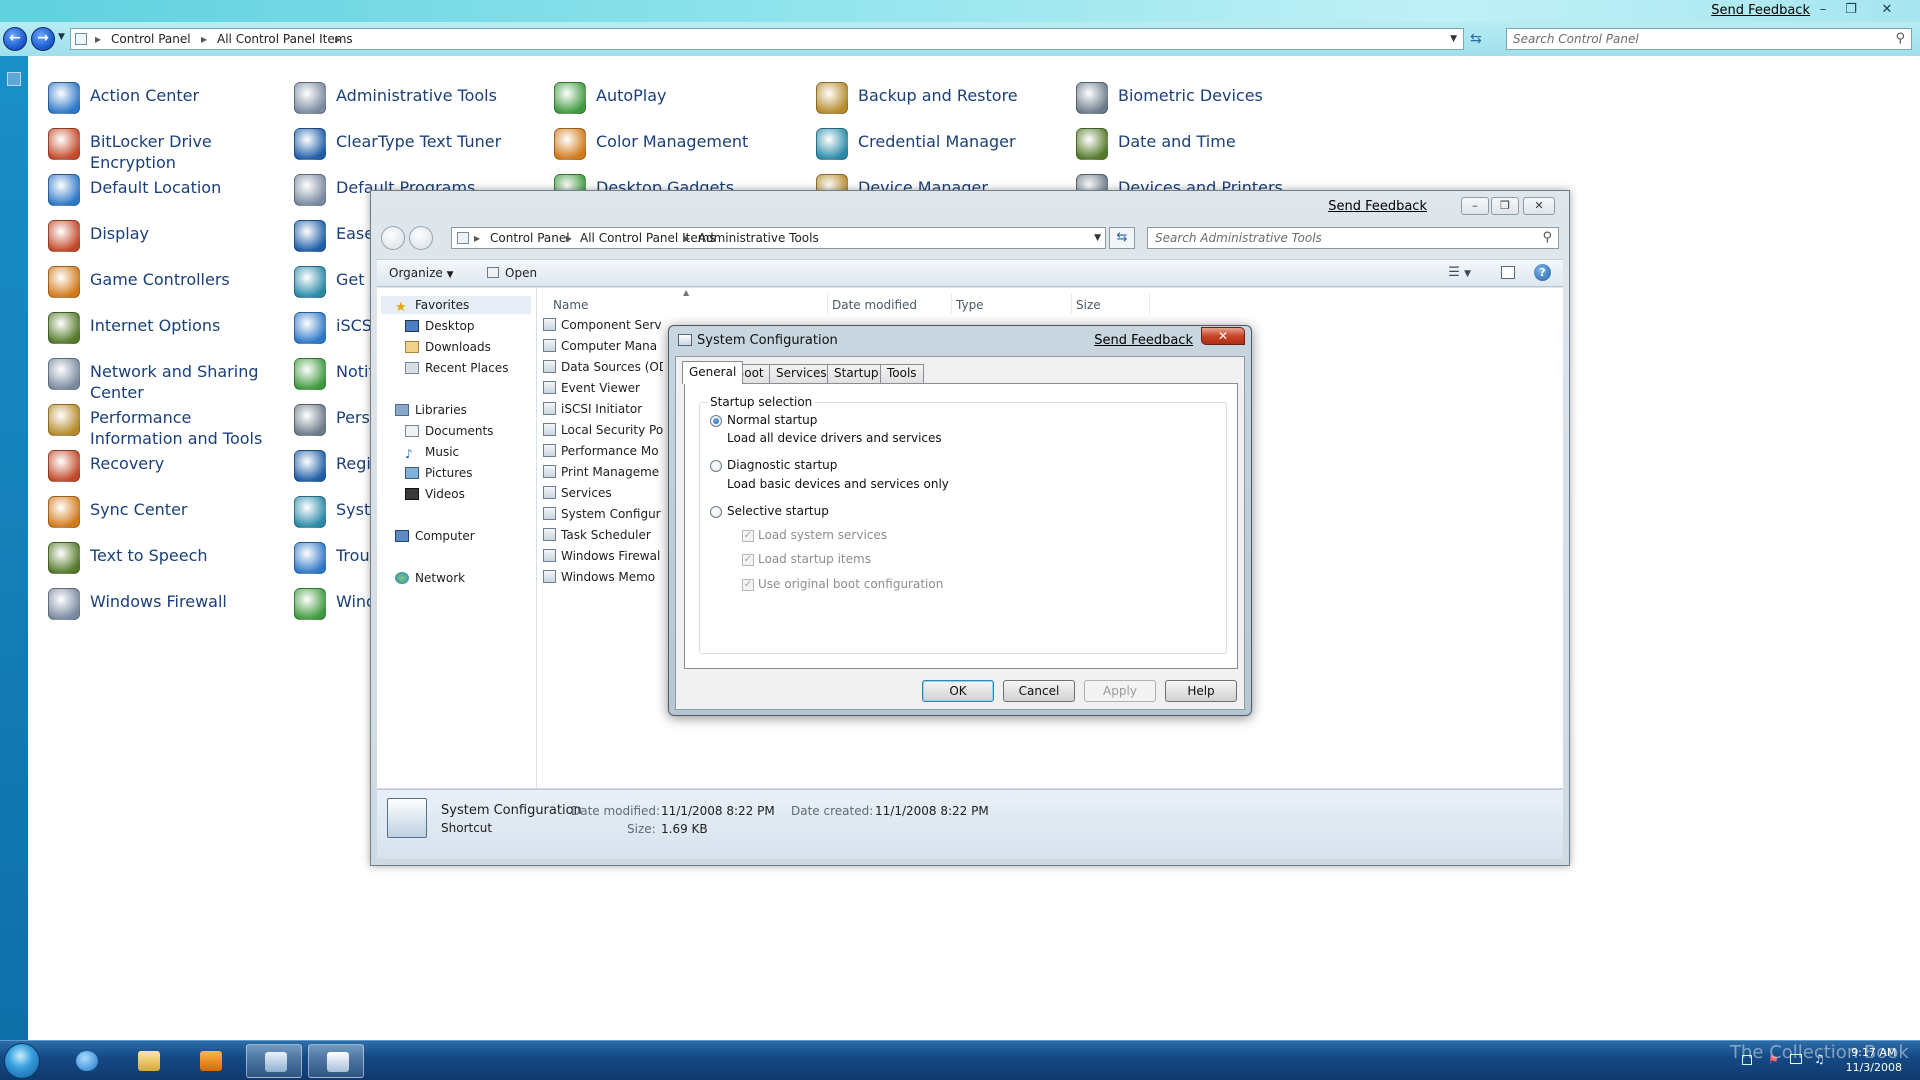 This screenshot has width=1920, height=1080. I want to click on taskbar-media-player, so click(210, 1061).